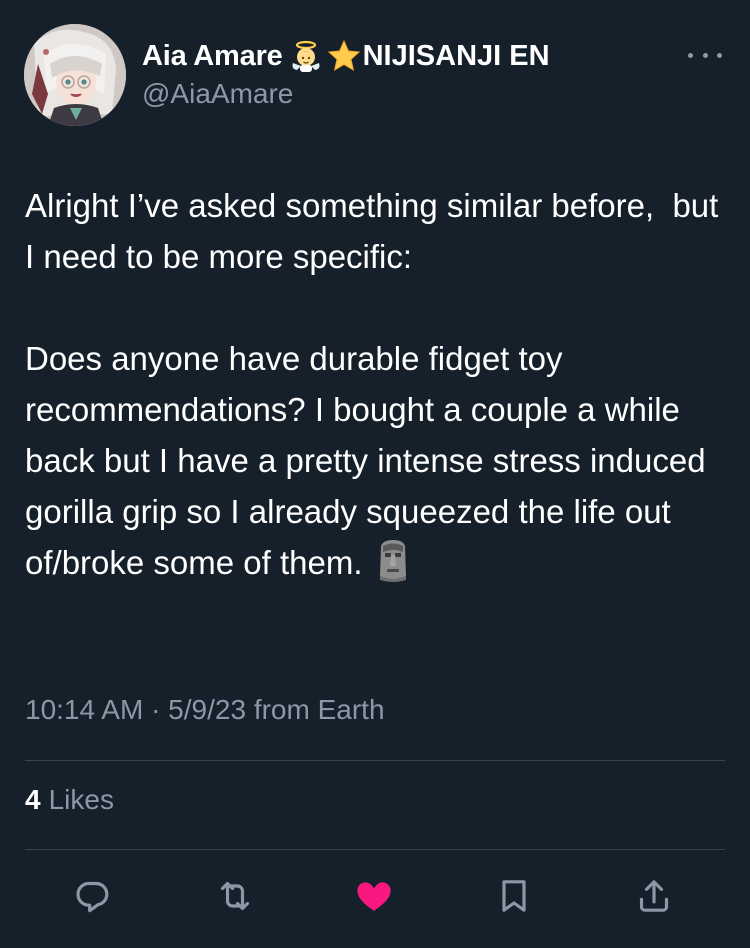  I want to click on like-button, so click(374, 896).